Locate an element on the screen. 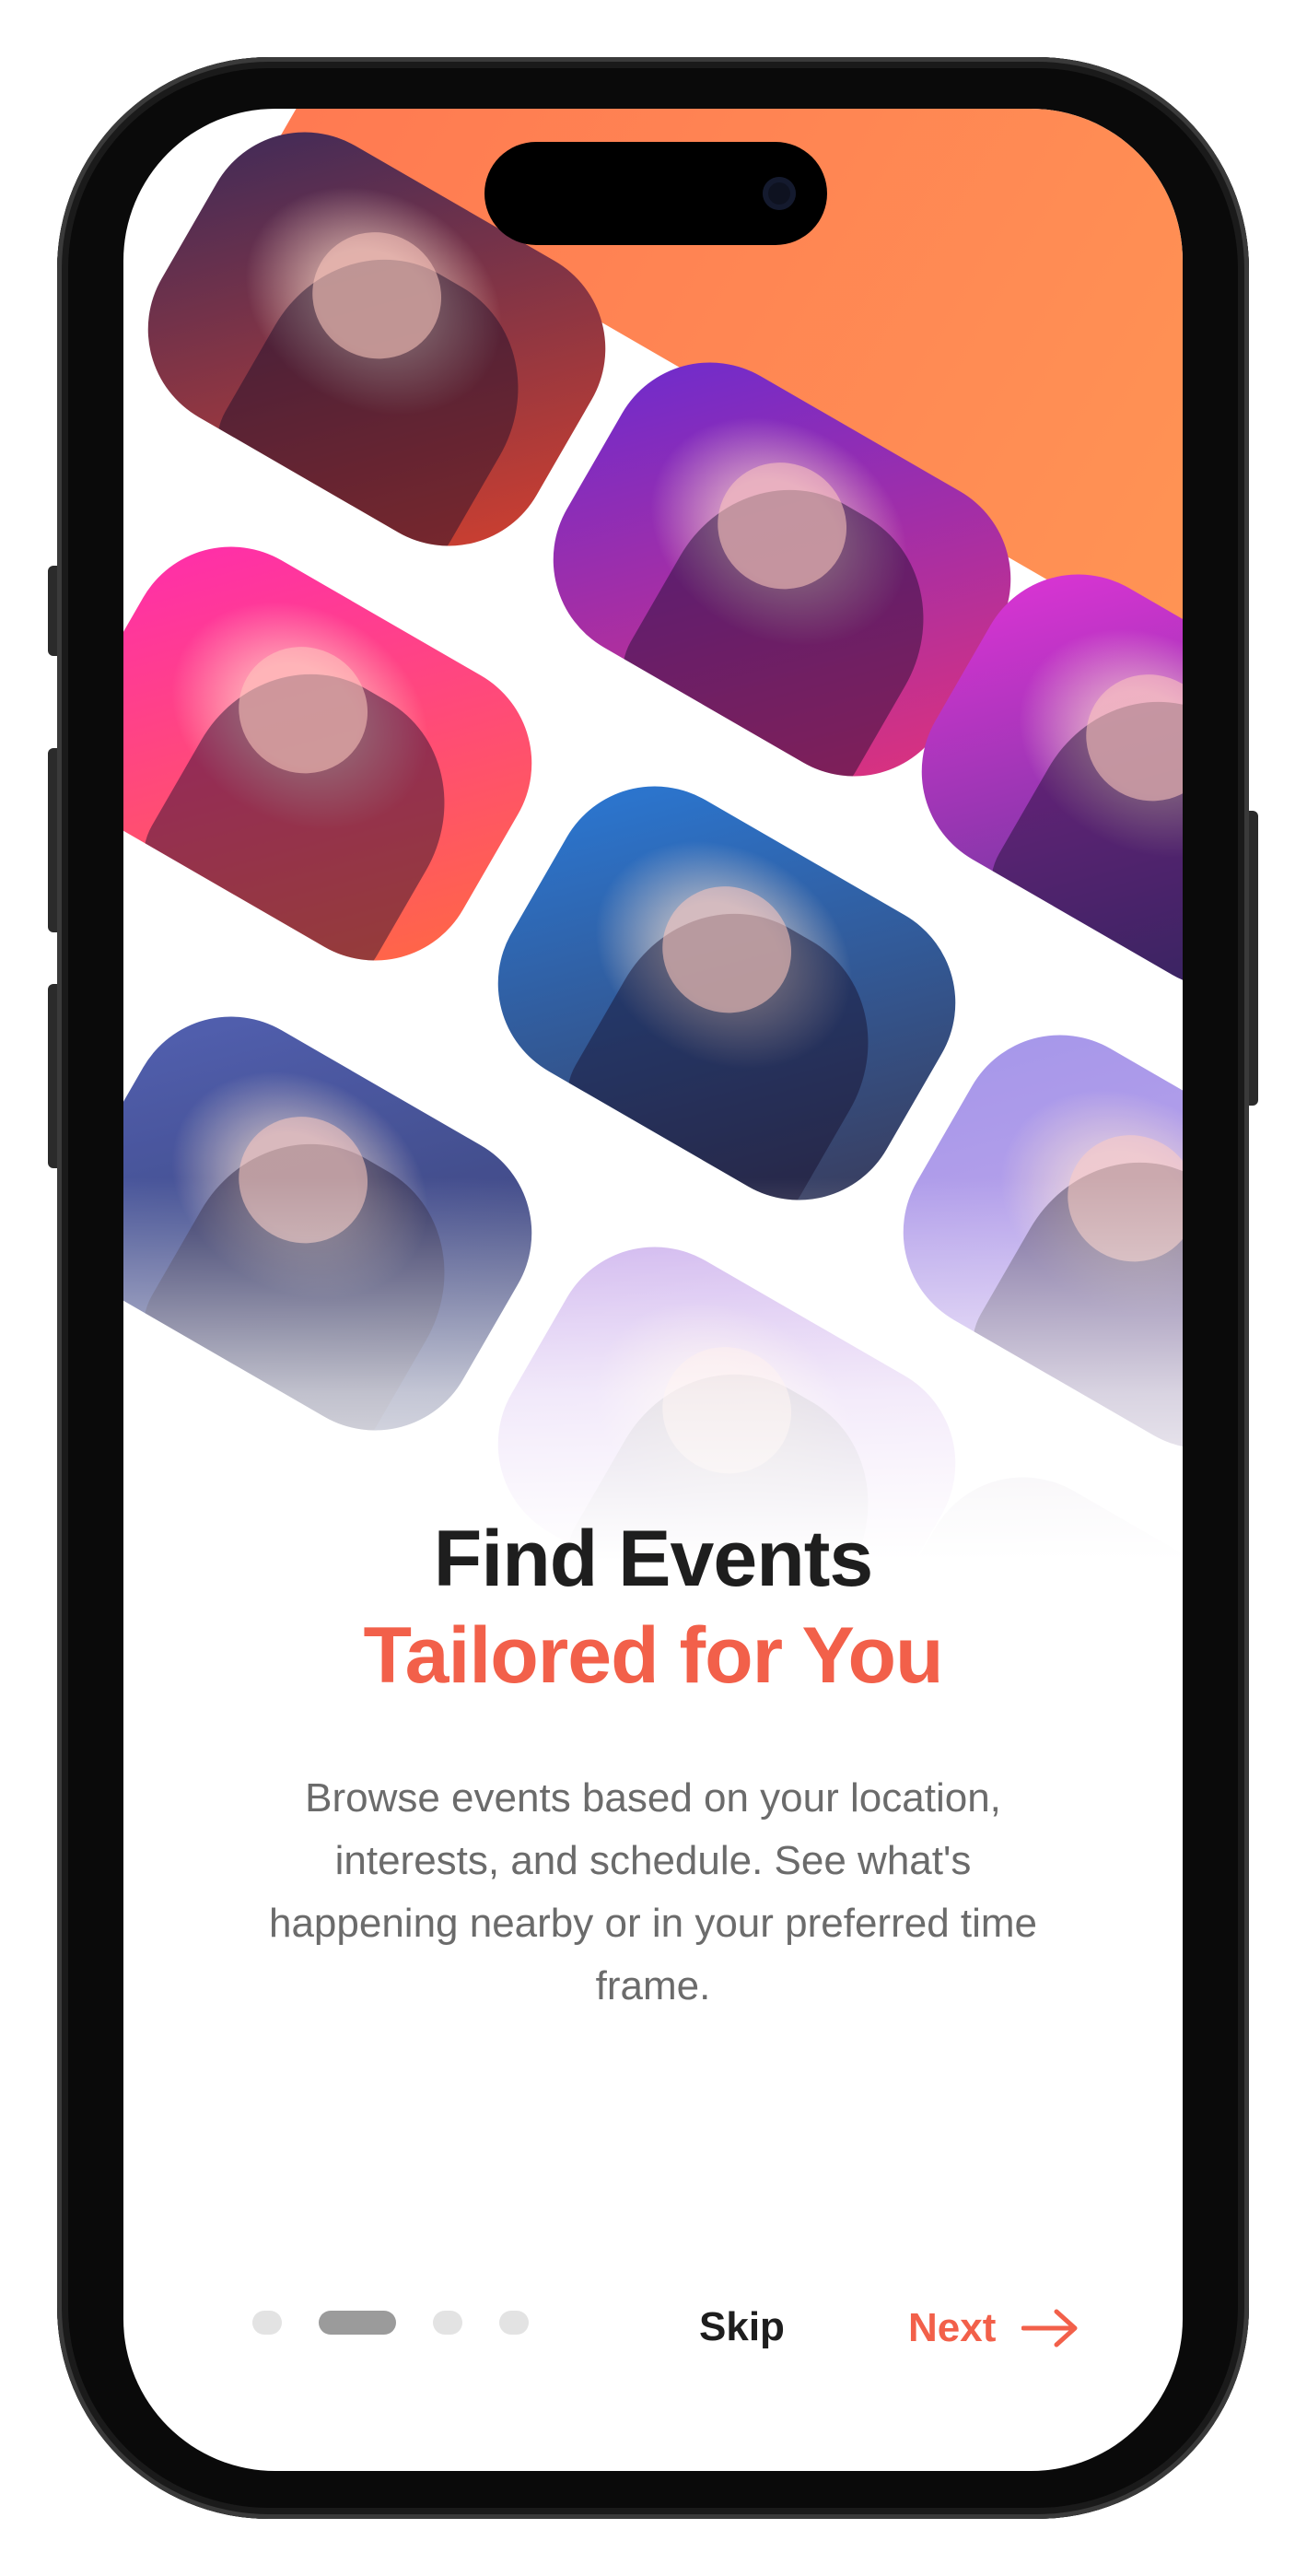  camera-icon is located at coordinates (780, 193).